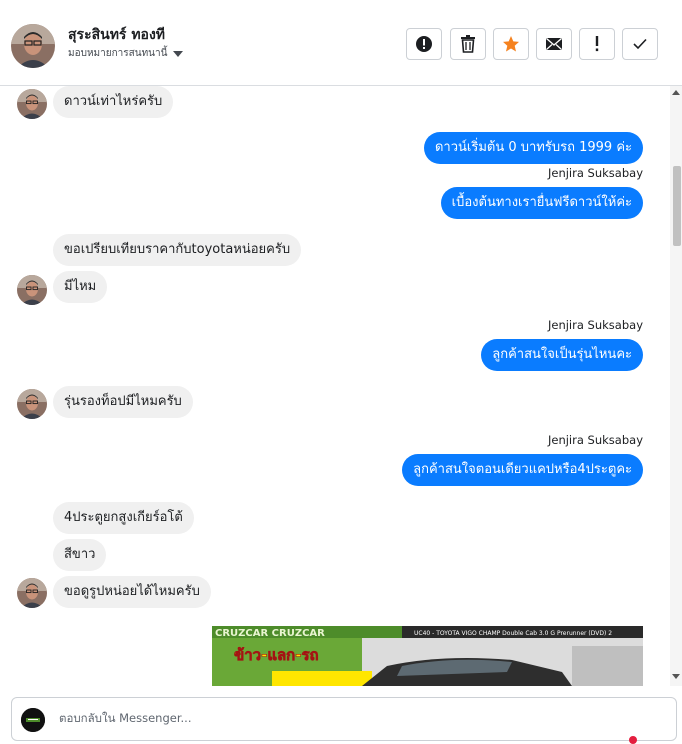 This screenshot has height=744, width=682. I want to click on incoming-message: ขอดูรูปหน่อยได้ไหมครับ, so click(132, 592).